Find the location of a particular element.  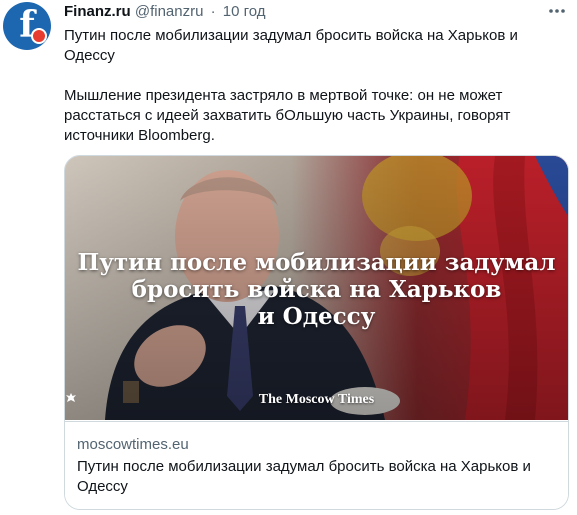

moscow-times-logo: The Moscow Times is located at coordinates (316, 400).